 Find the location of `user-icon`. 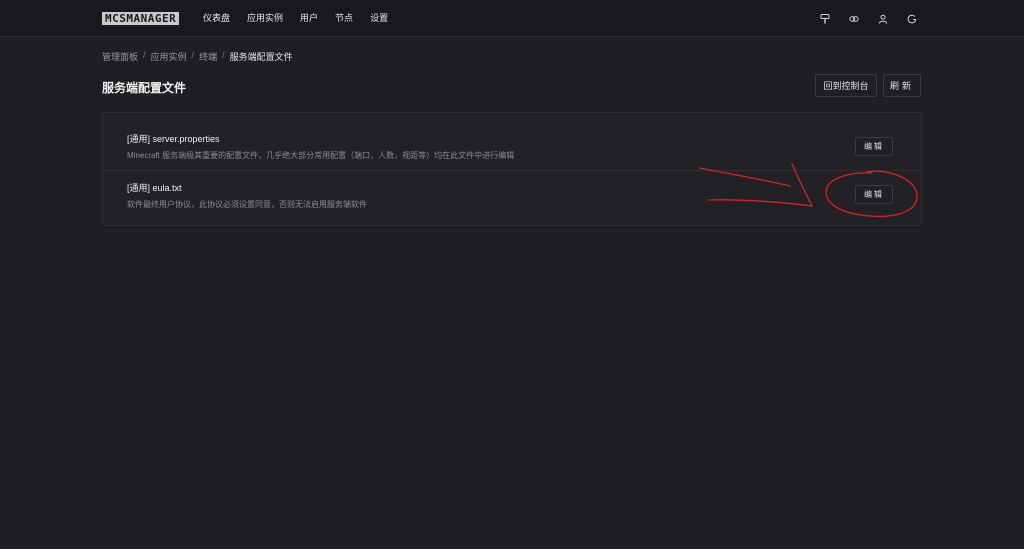

user-icon is located at coordinates (882, 18).